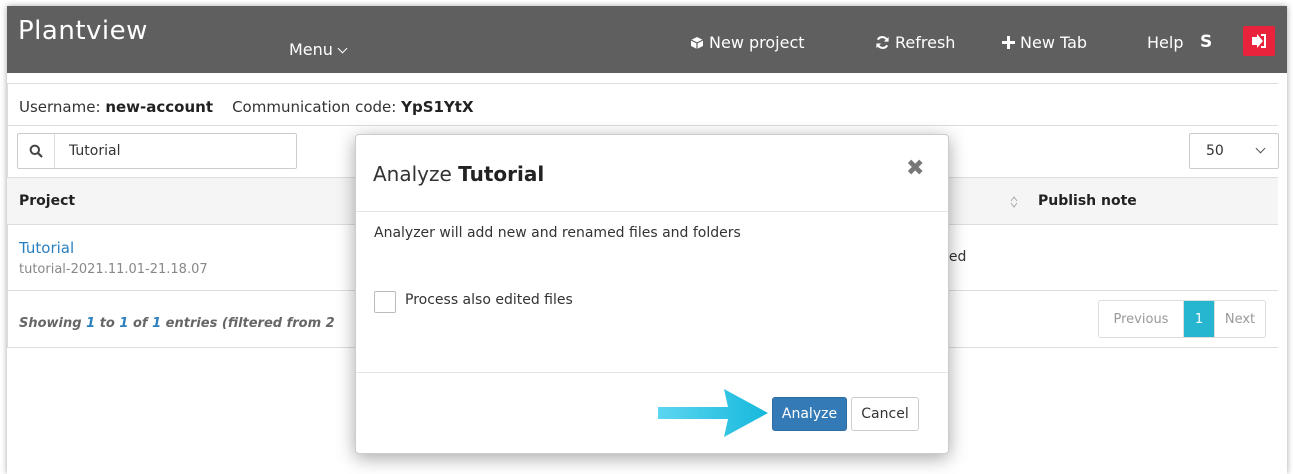  What do you see at coordinates (489, 300) in the screenshot?
I see `process-edited-label: Process also edited files` at bounding box center [489, 300].